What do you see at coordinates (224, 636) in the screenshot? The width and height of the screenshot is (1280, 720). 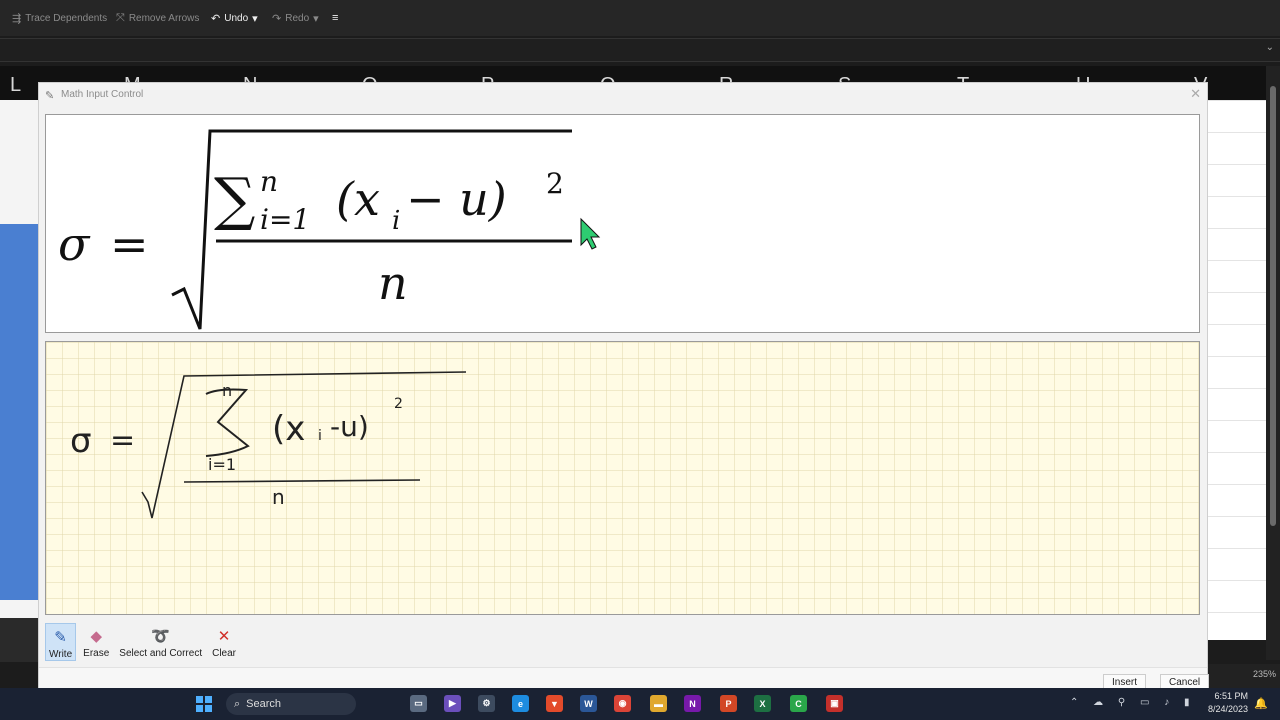 I see `clear-icon: ✕` at bounding box center [224, 636].